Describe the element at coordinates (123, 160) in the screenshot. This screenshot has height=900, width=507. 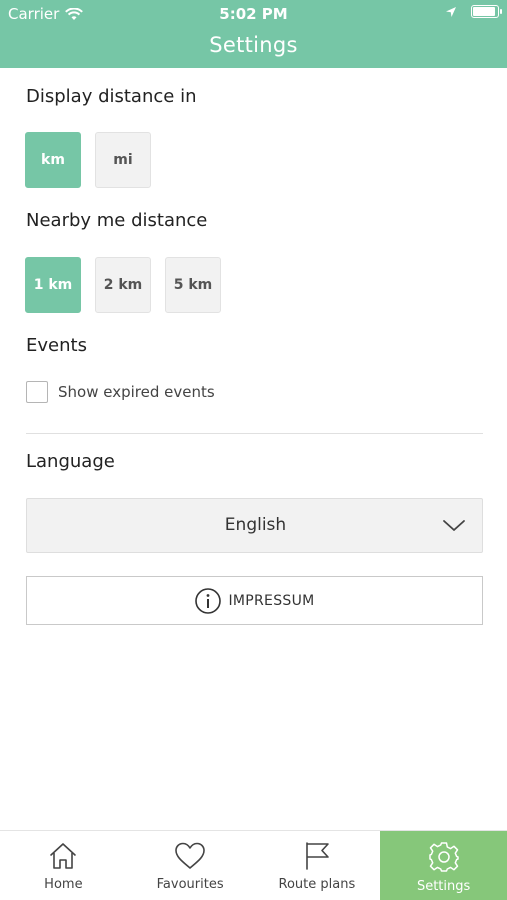
I see `distance-option-mi: mi` at that location.